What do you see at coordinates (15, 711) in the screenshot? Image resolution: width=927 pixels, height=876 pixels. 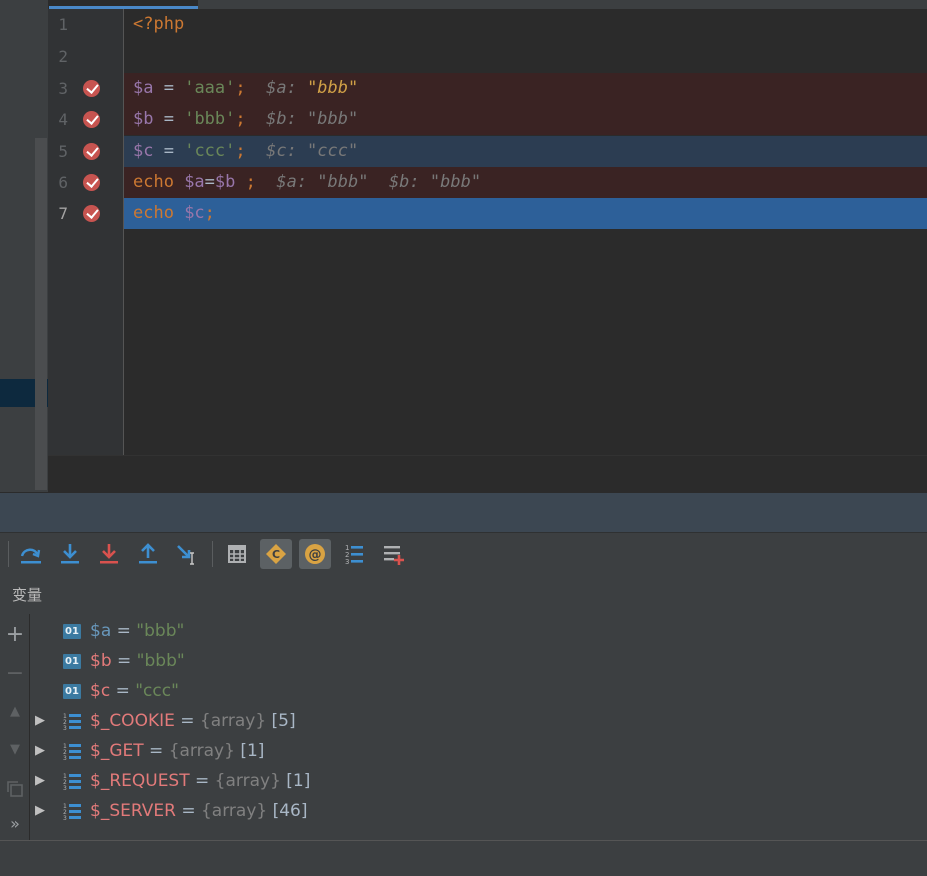 I see `move-up-button: ▲` at bounding box center [15, 711].